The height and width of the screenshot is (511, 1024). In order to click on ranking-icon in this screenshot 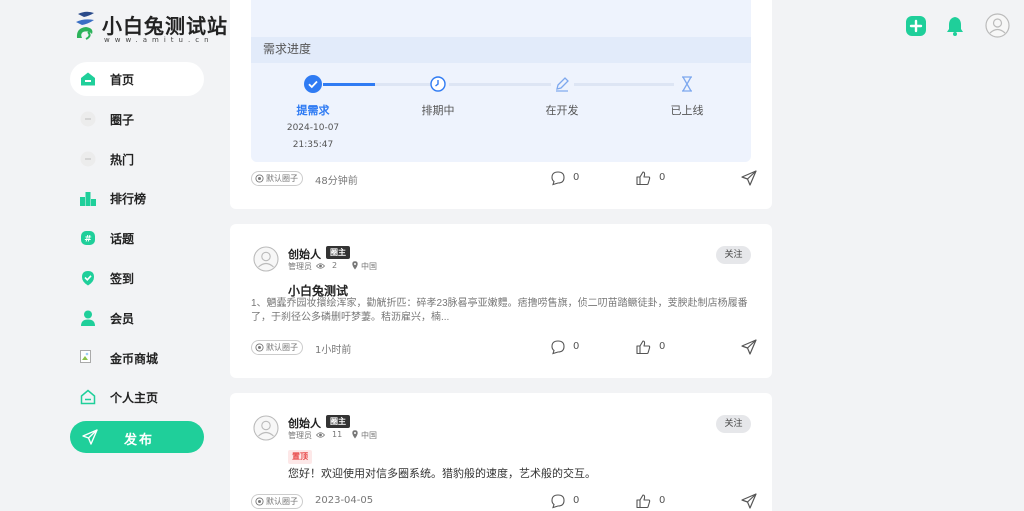, I will do `click(88, 199)`.